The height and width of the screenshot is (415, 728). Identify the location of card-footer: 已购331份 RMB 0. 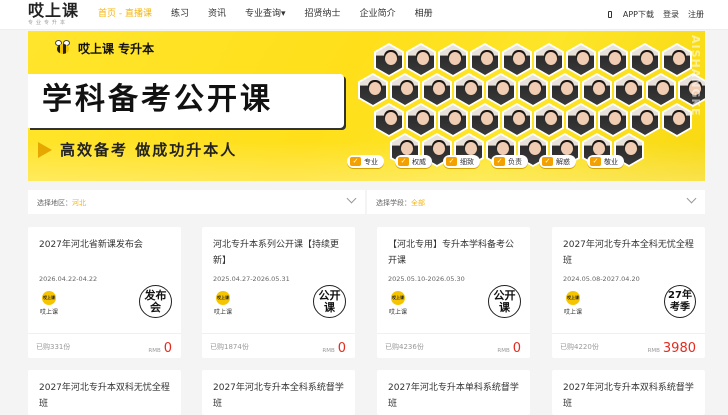
(104, 345).